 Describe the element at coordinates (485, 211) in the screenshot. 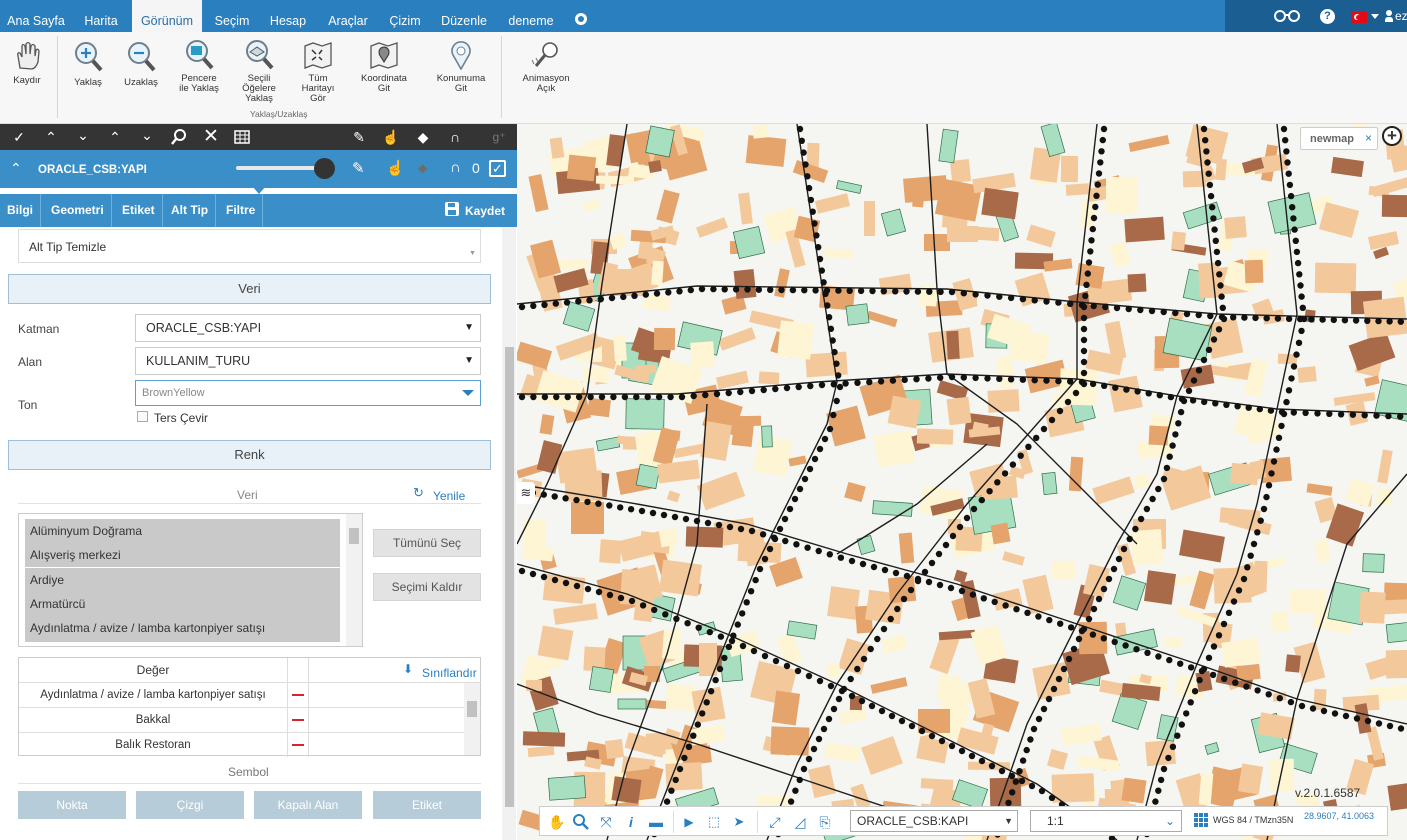

I see `save-button: Kaydet` at that location.